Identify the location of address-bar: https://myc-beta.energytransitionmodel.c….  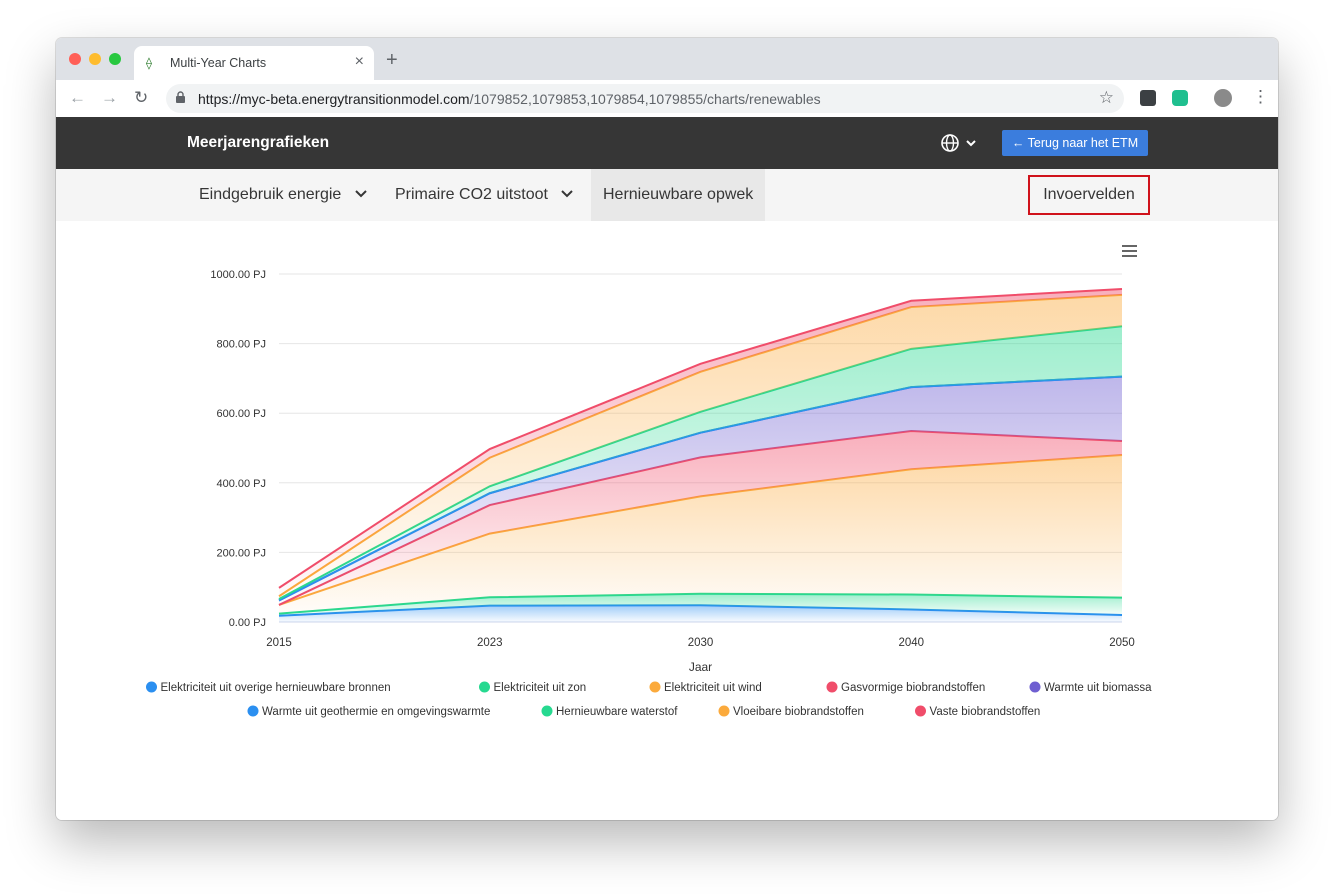
(645, 98).